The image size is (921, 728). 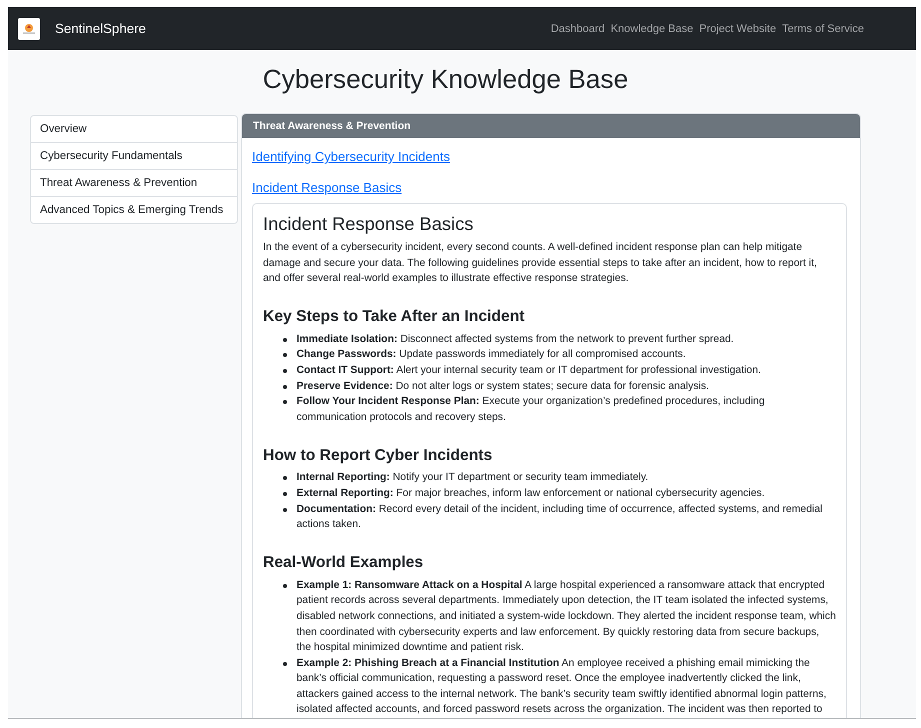 I want to click on list-item-text: External Reporting: For major breaches, inform law enforcement or national cybersecurity agencies., so click(x=531, y=493).